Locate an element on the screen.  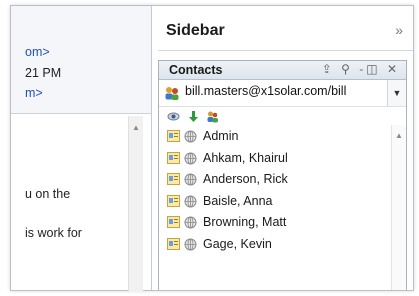
eye-icon is located at coordinates (173, 116).